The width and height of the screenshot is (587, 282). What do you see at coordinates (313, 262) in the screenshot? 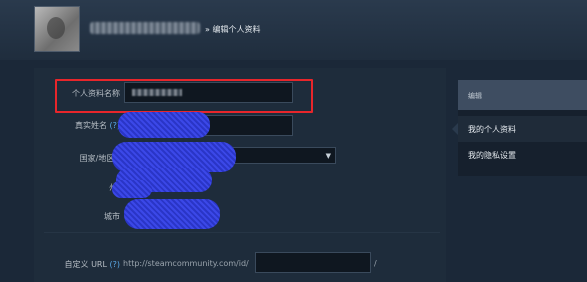
I see `custom-url-input` at bounding box center [313, 262].